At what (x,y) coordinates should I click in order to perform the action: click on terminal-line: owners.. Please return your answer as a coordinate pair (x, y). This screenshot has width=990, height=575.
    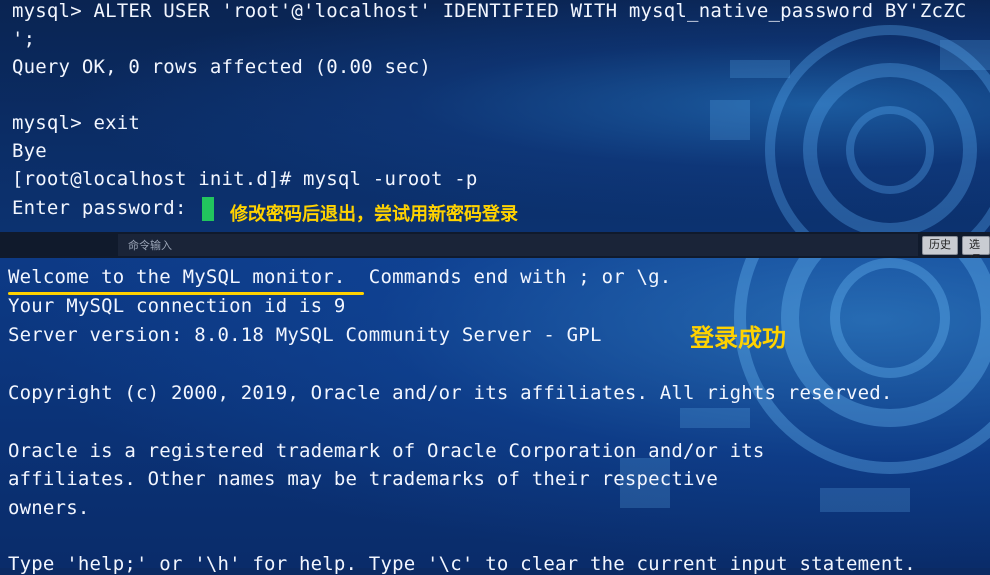
    Looking at the image, I should click on (49, 508).